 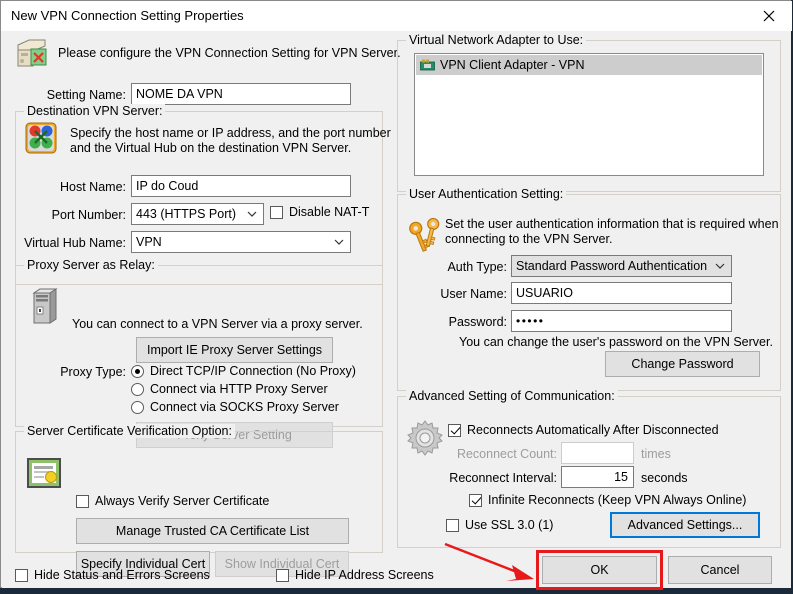 I want to click on user-name-input: USUARIO, so click(x=621, y=293).